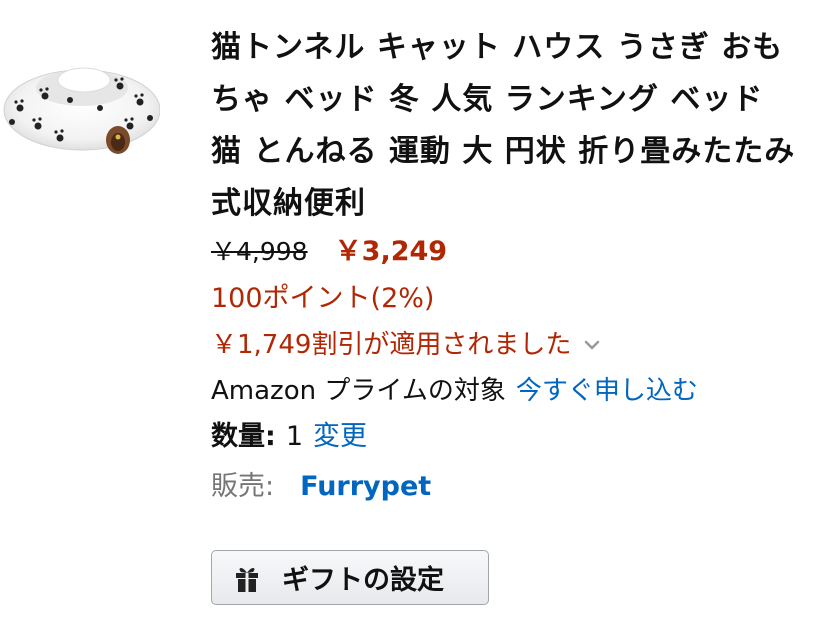 The width and height of the screenshot is (815, 633). Describe the element at coordinates (506, 487) in the screenshot. I see `seller-row: 販売: Furrypet` at that location.